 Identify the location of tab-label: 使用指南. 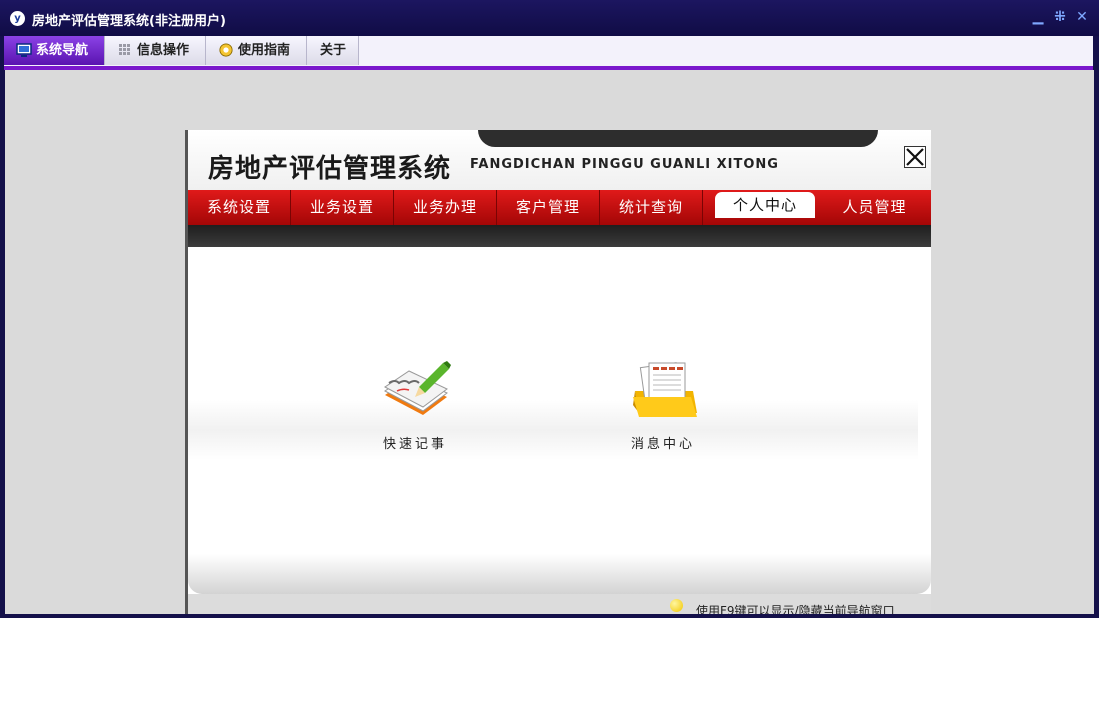
(264, 50).